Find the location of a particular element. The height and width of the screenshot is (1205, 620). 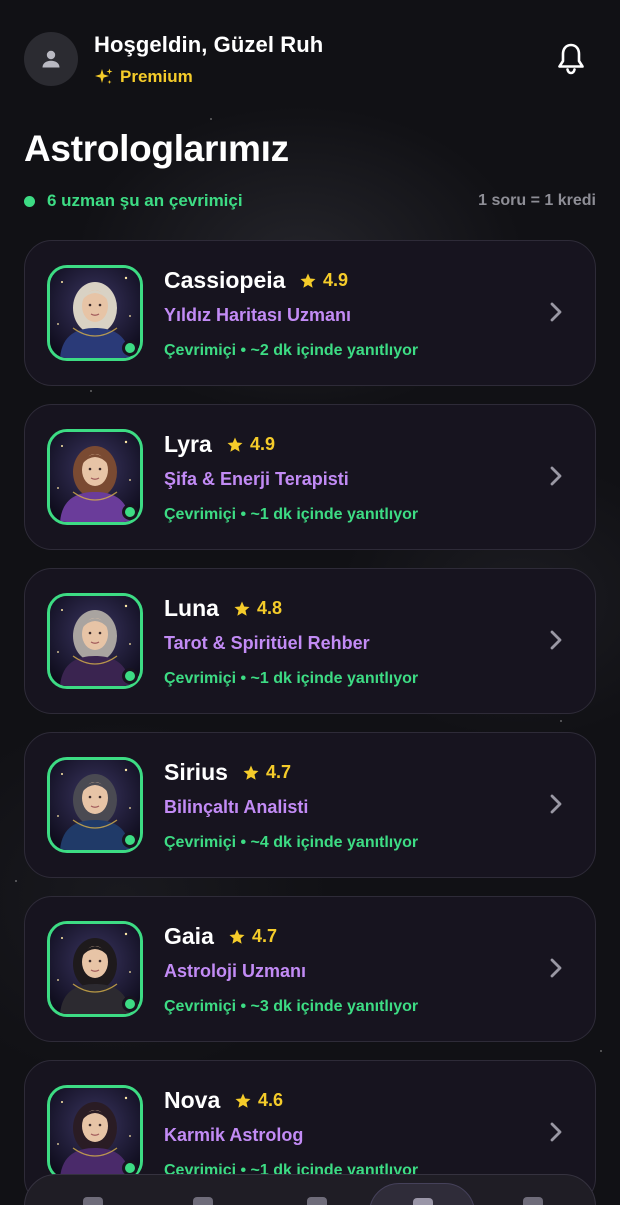

home-icon is located at coordinates (93, 1201).